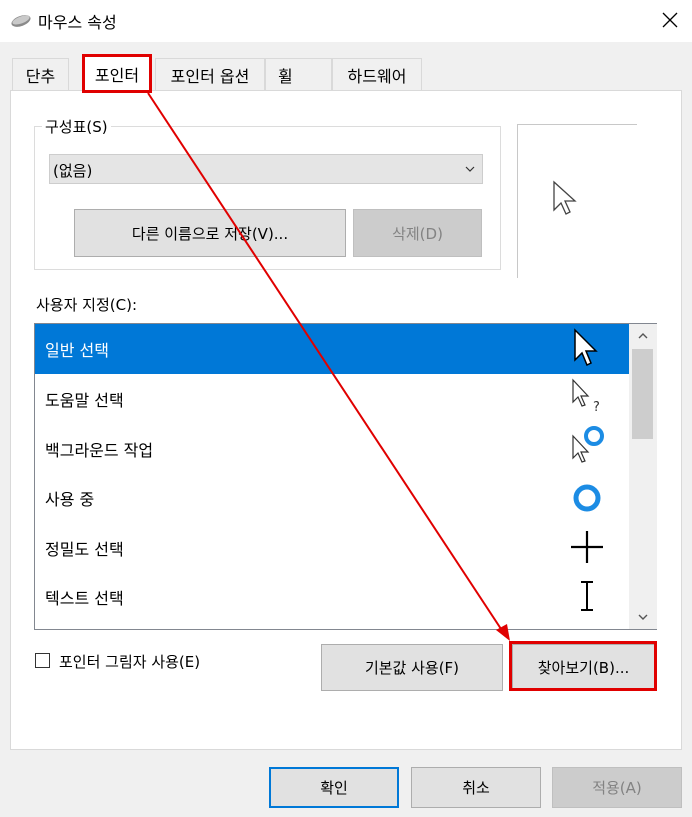 The width and height of the screenshot is (692, 817). Describe the element at coordinates (642, 394) in the screenshot. I see `scrollbar-thumb` at that location.